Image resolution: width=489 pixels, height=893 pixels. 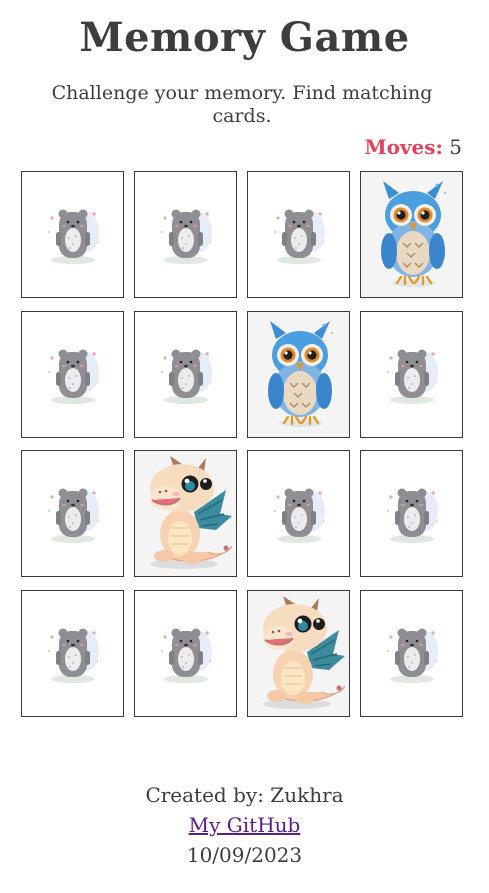 I want to click on footer-date: 10/09/2023, so click(x=244, y=855).